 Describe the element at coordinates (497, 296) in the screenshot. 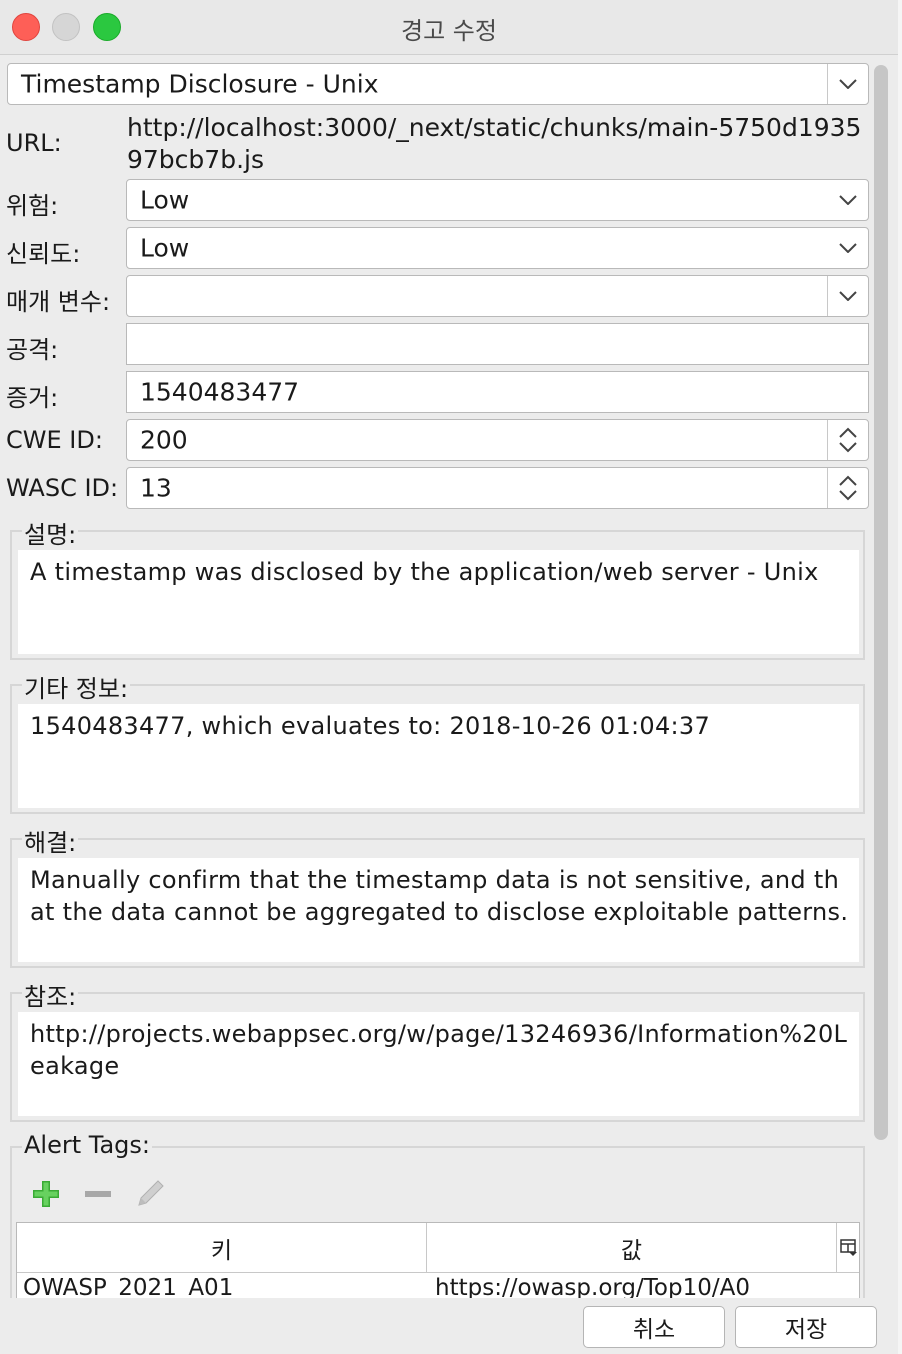

I see `parameter-combo` at that location.